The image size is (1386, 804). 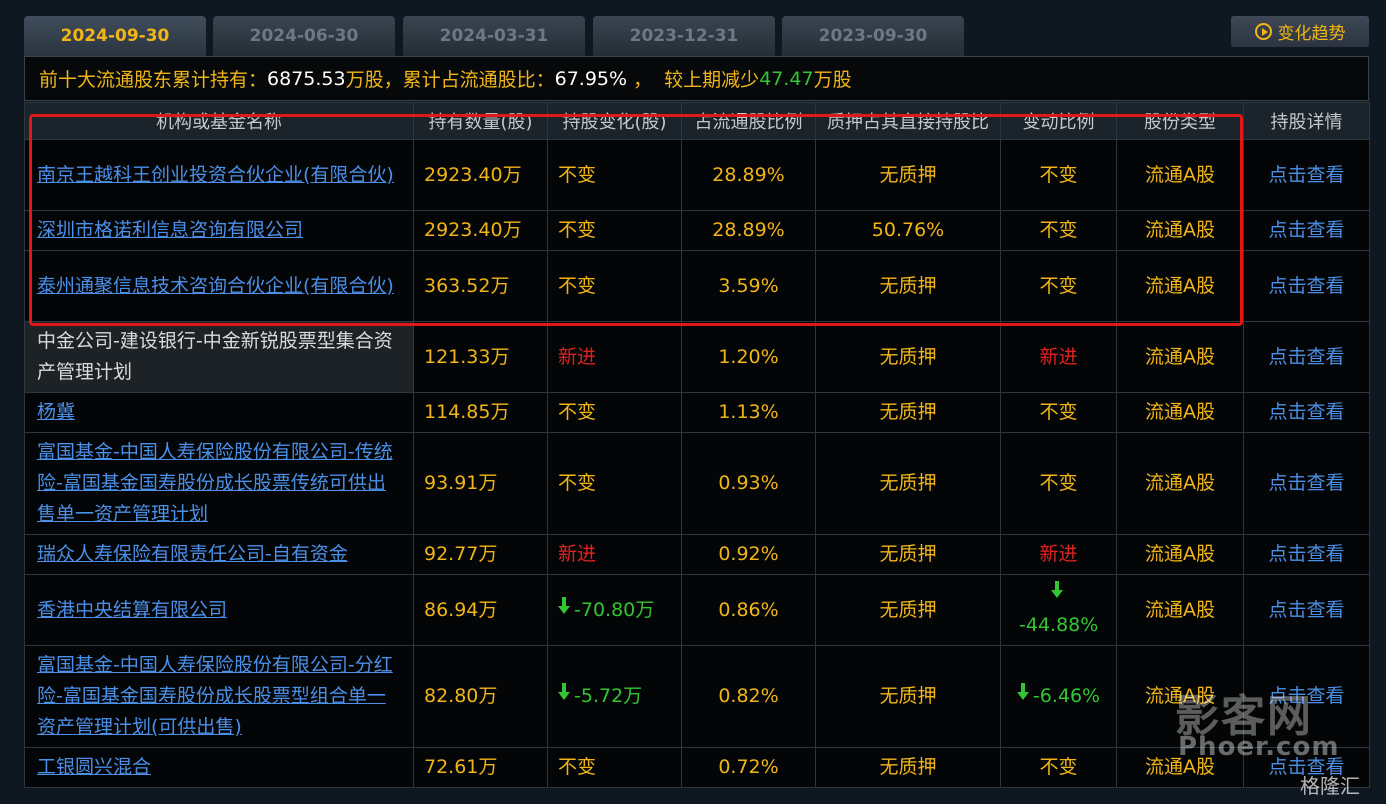 What do you see at coordinates (56, 412) in the screenshot?
I see `holder-link: 杨冀` at bounding box center [56, 412].